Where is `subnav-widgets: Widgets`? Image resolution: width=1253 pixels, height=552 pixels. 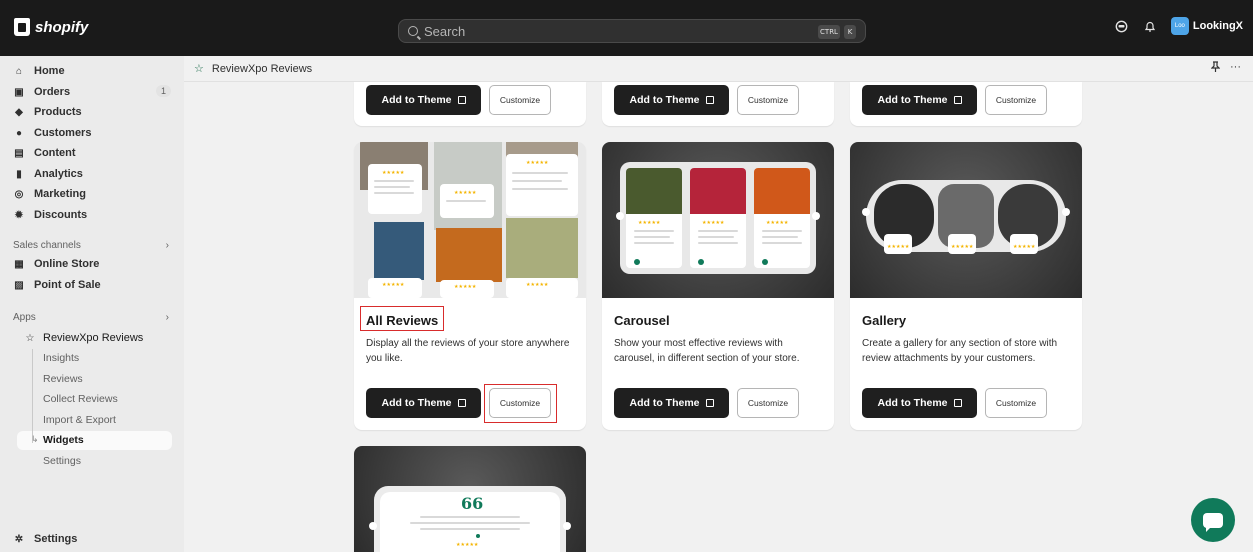 subnav-widgets: Widgets is located at coordinates (63, 440).